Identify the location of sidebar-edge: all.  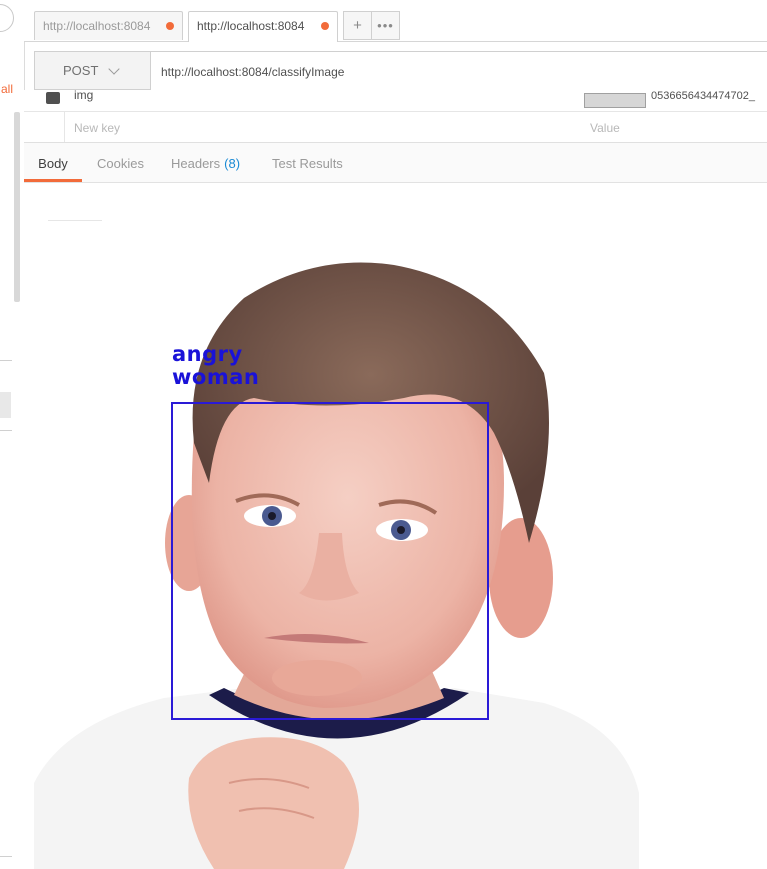
(12, 434).